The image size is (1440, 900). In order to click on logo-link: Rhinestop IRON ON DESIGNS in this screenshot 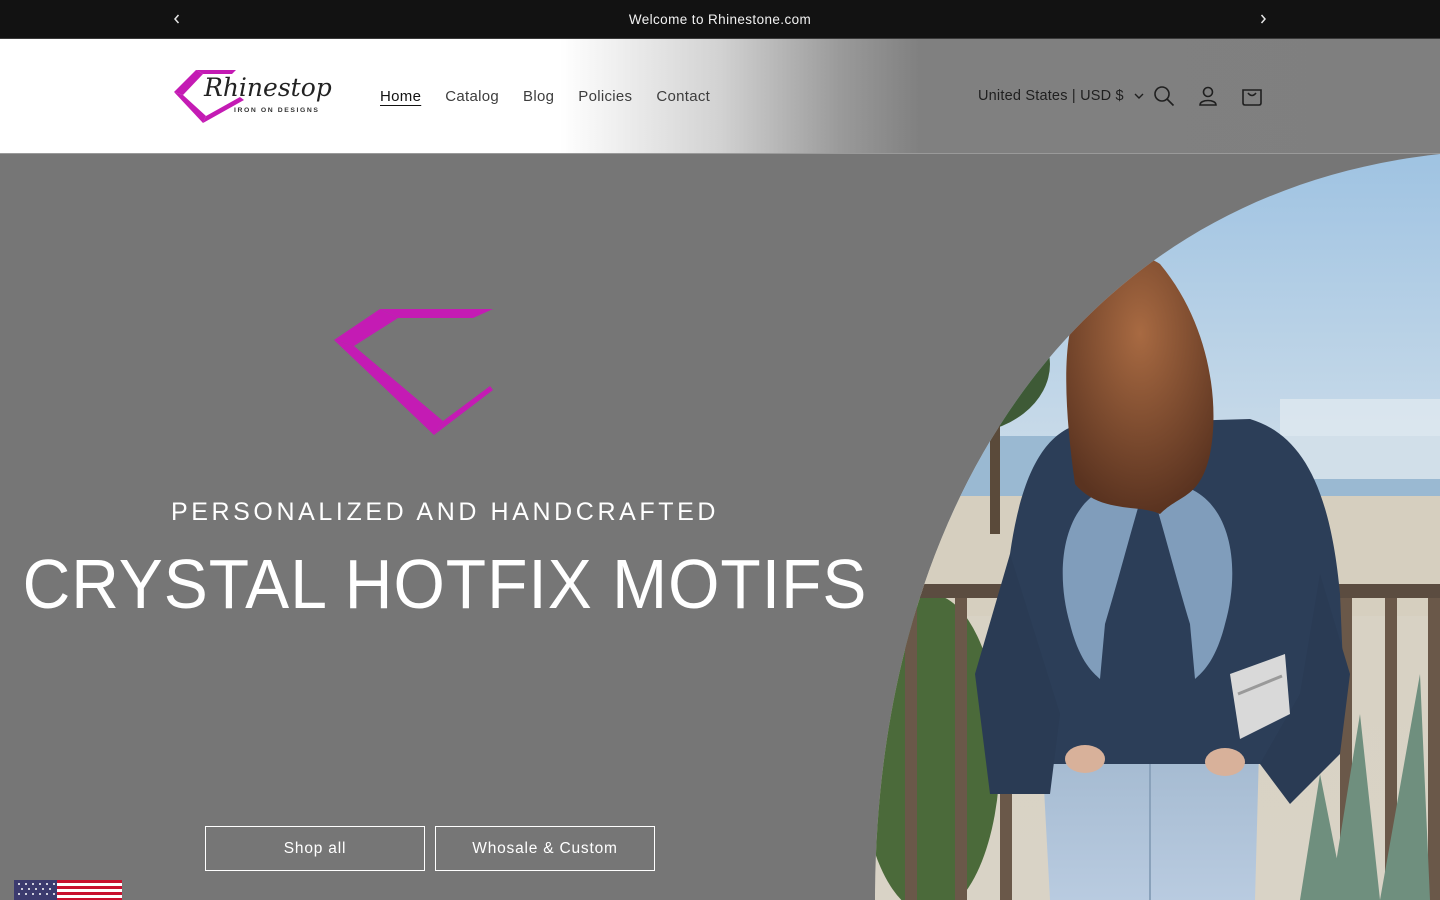, I will do `click(254, 96)`.